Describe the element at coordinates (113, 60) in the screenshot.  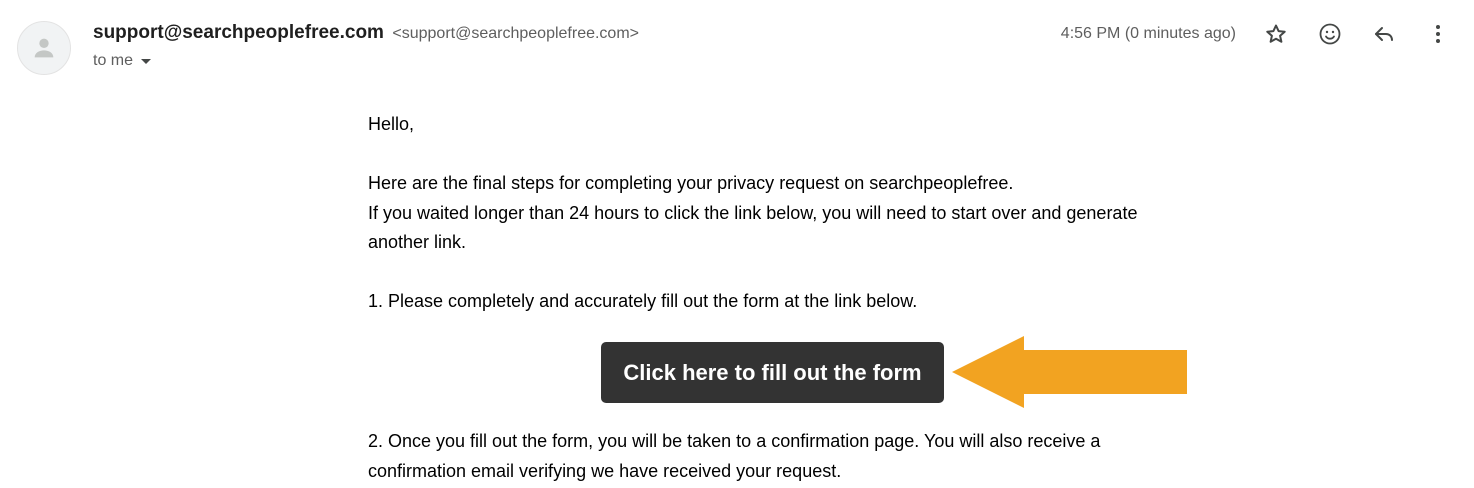
I see `recipient-label: to me` at that location.